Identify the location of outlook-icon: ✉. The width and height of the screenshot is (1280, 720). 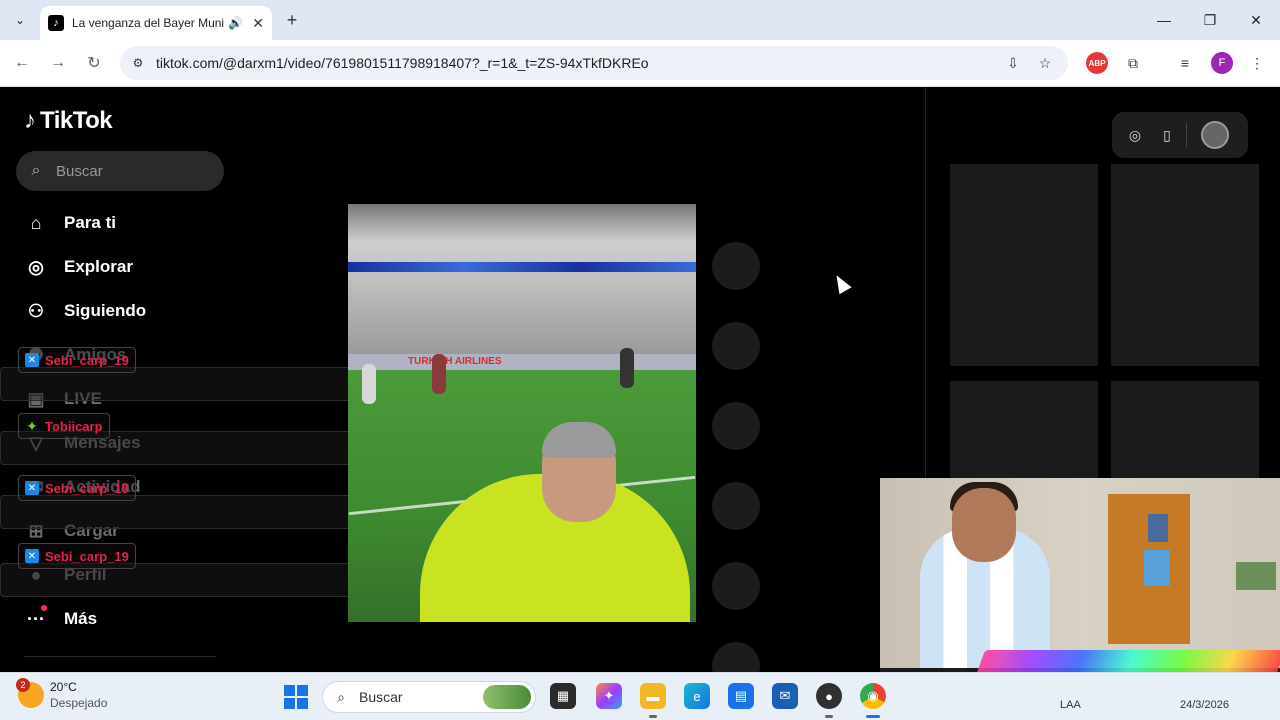
(785, 696).